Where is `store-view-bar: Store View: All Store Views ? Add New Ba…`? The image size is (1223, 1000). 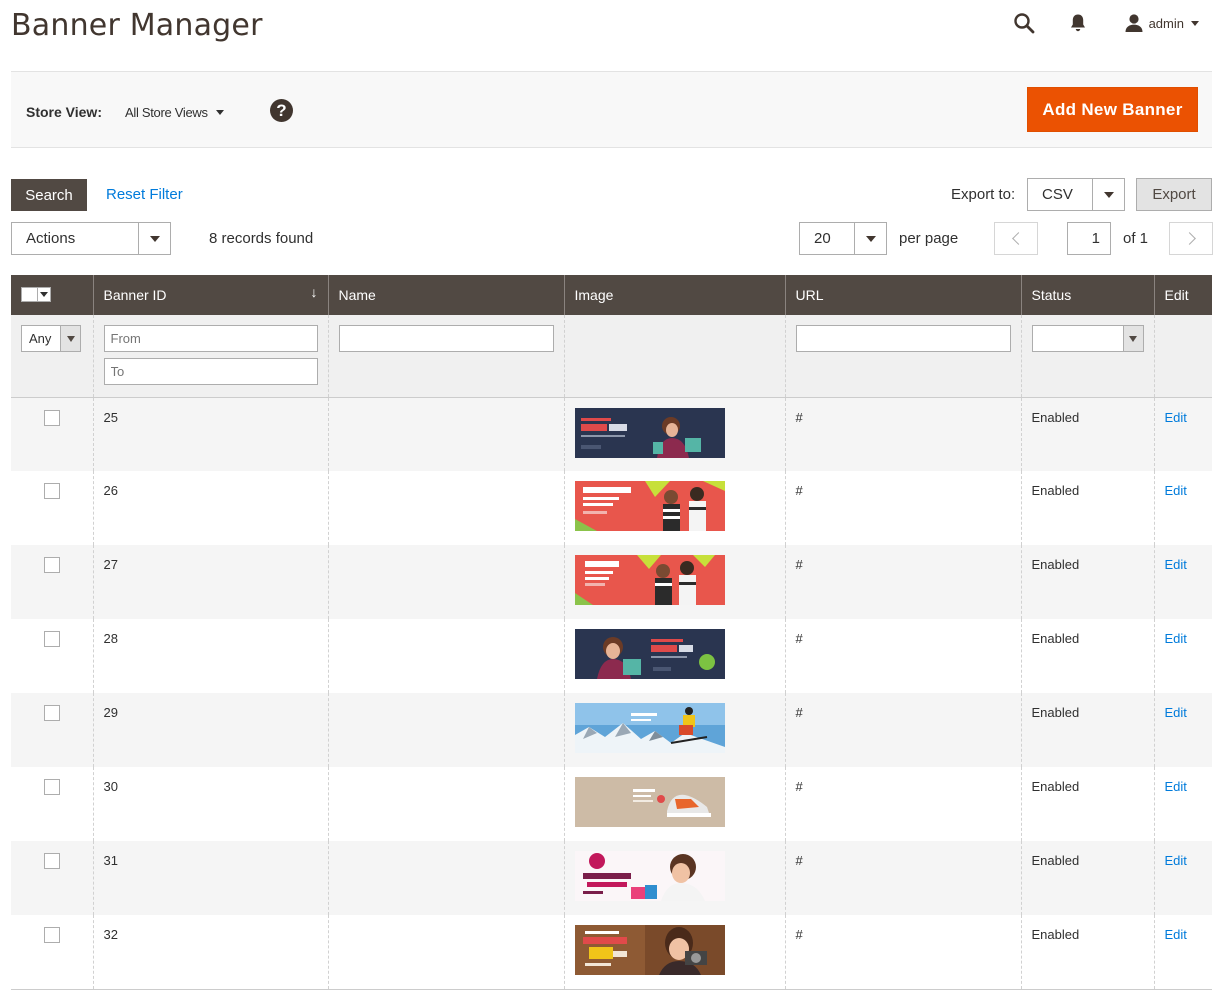 store-view-bar: Store View: All Store Views ? Add New Ba… is located at coordinates (611, 109).